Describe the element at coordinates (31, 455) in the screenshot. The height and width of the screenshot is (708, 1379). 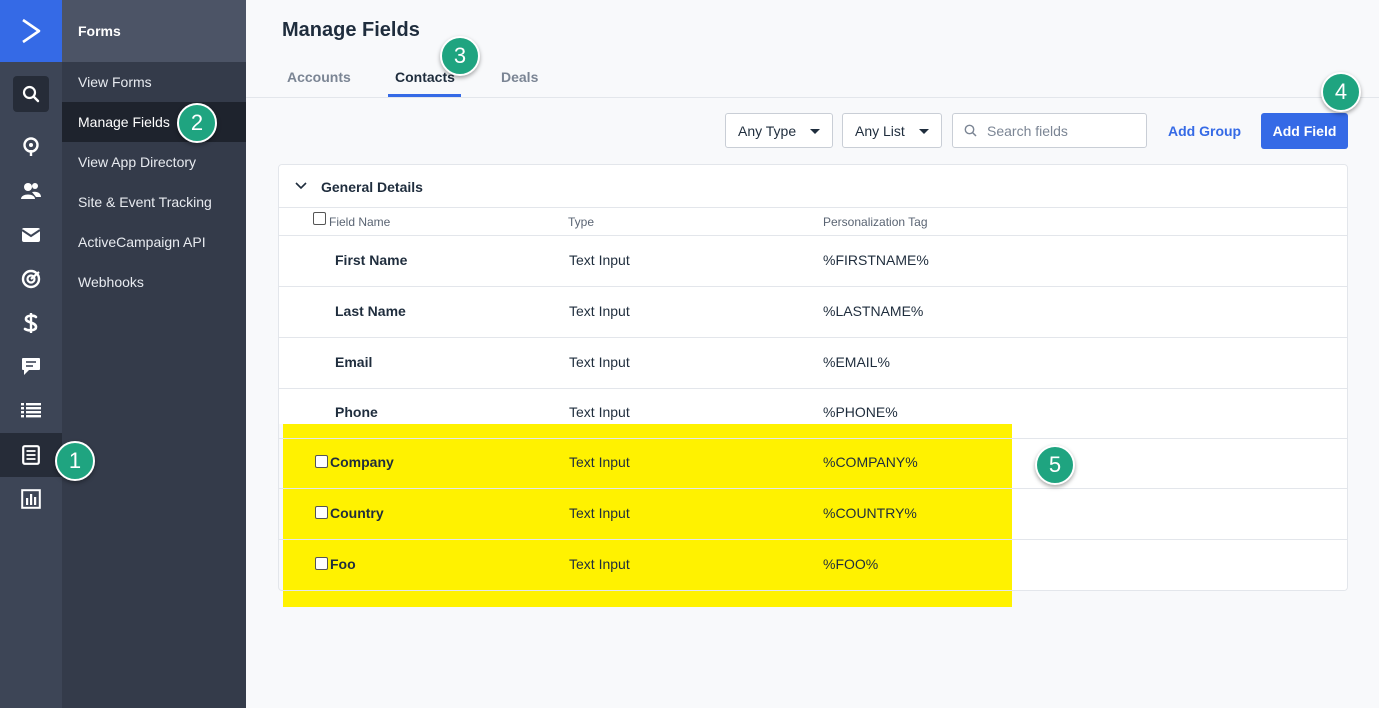
I see `forms-icon` at that location.